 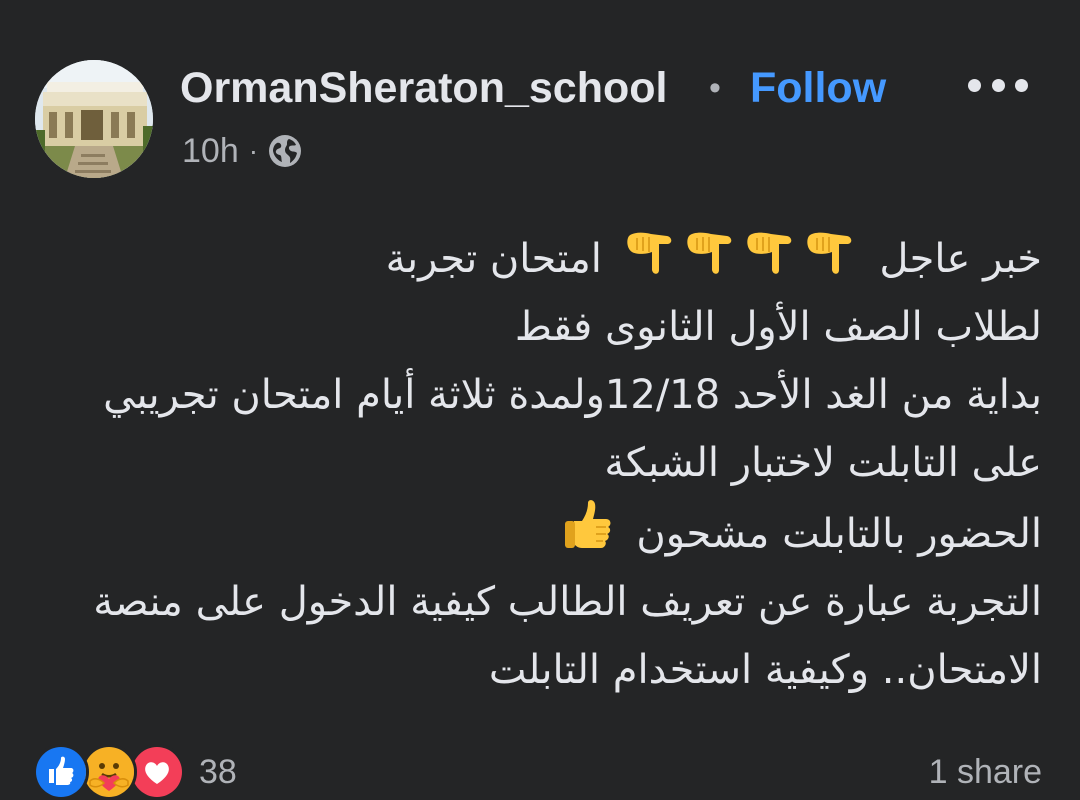 What do you see at coordinates (242, 151) in the screenshot?
I see `post-meta: 10h ·` at bounding box center [242, 151].